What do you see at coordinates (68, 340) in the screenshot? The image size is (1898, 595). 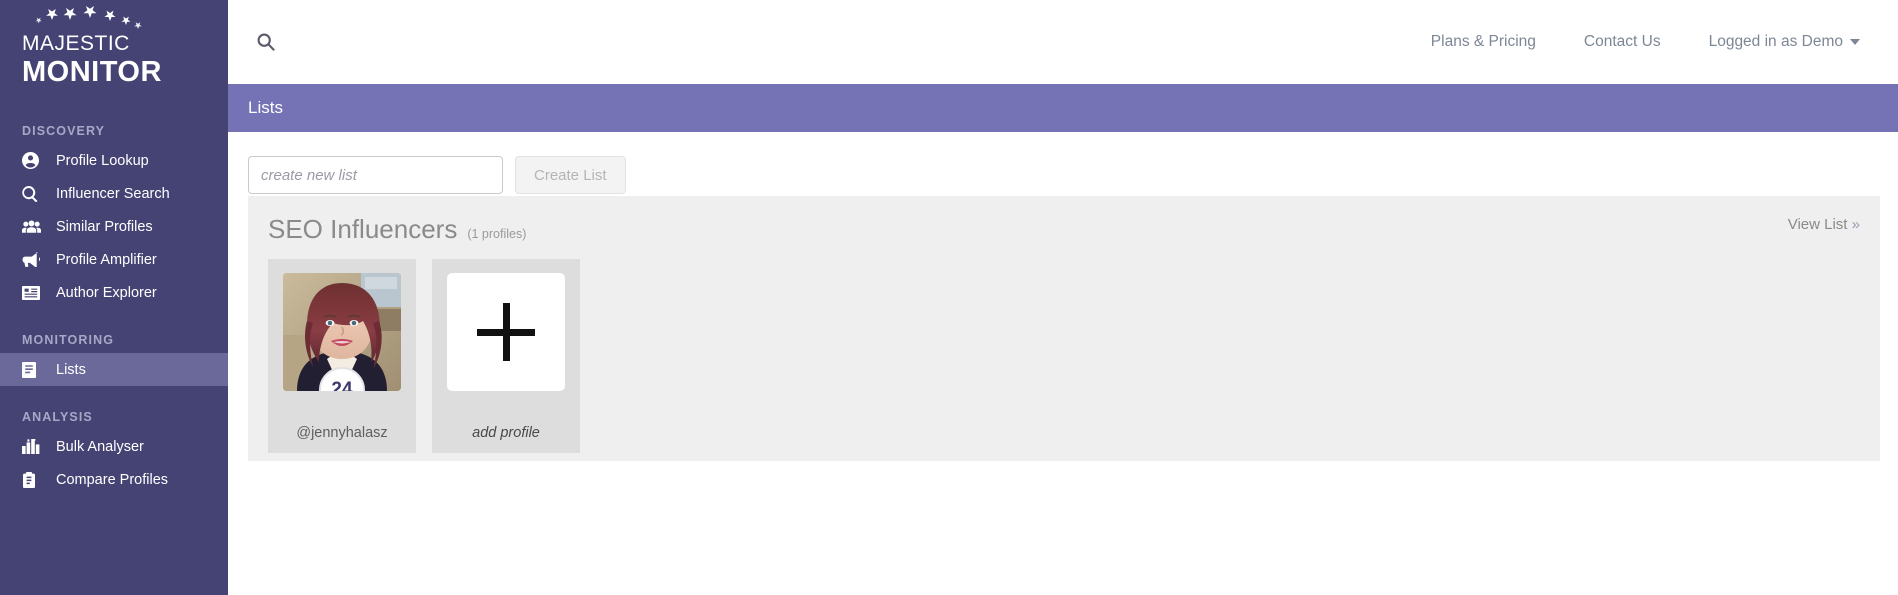 I see `sidebar-section-monitoring: MONITORING` at bounding box center [68, 340].